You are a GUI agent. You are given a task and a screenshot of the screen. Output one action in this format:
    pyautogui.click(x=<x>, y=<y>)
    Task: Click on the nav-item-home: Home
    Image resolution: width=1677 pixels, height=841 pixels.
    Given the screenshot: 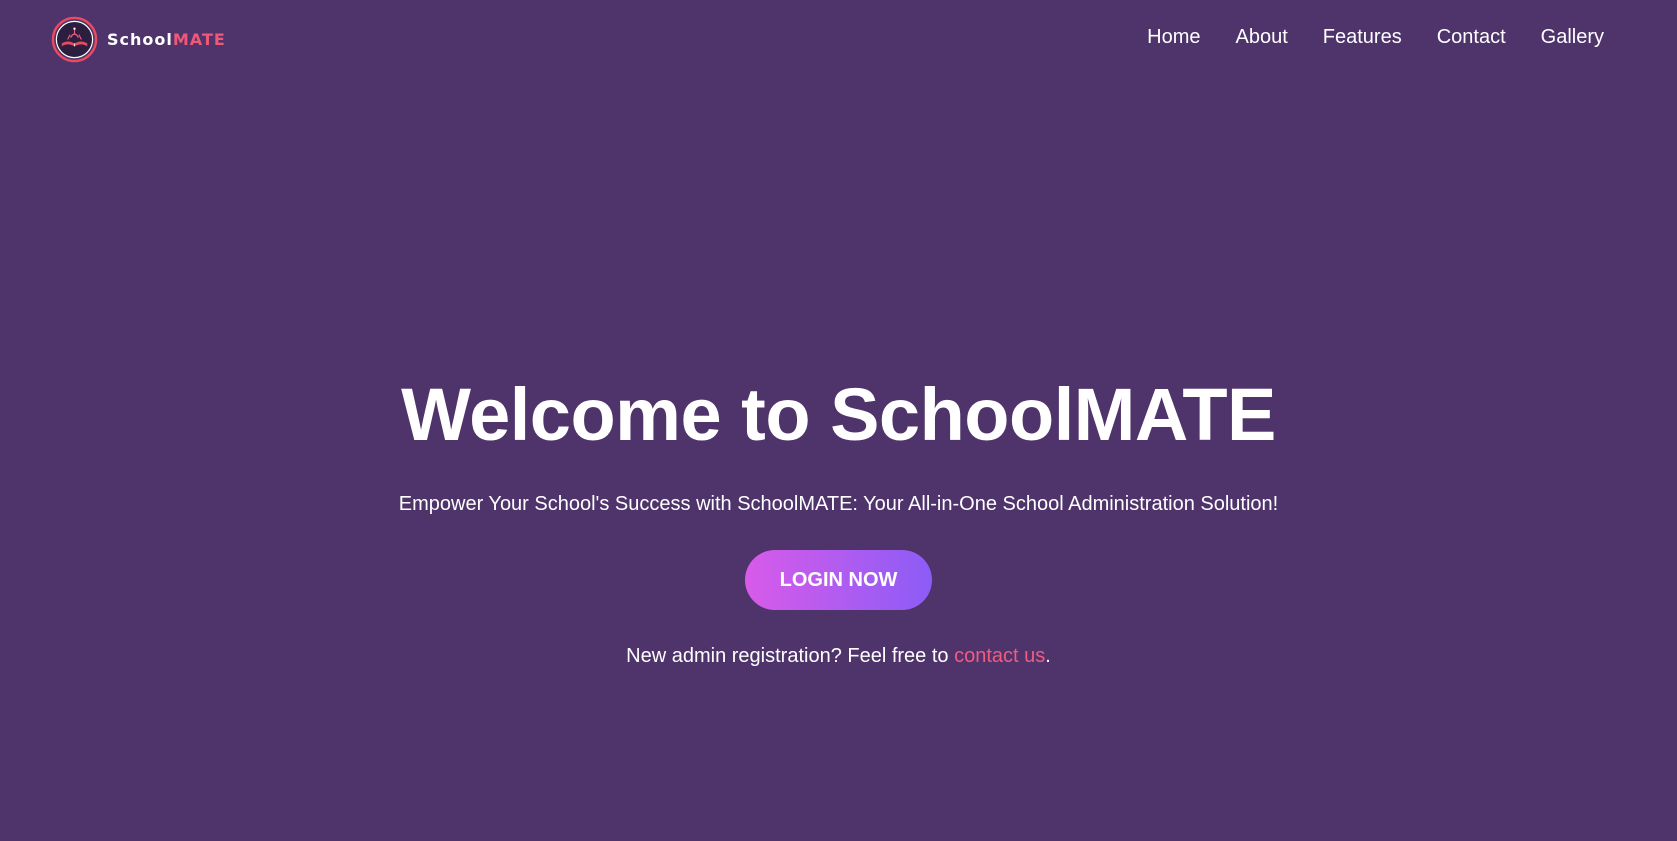 What is the action you would take?
    pyautogui.click(x=1173, y=37)
    